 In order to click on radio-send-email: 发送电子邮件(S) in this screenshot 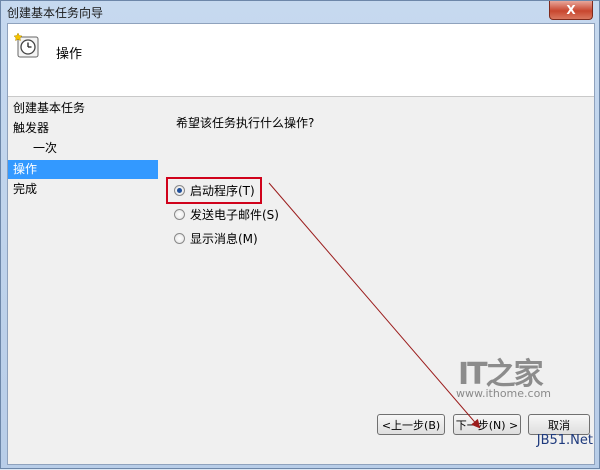, I will do `click(226, 214)`.